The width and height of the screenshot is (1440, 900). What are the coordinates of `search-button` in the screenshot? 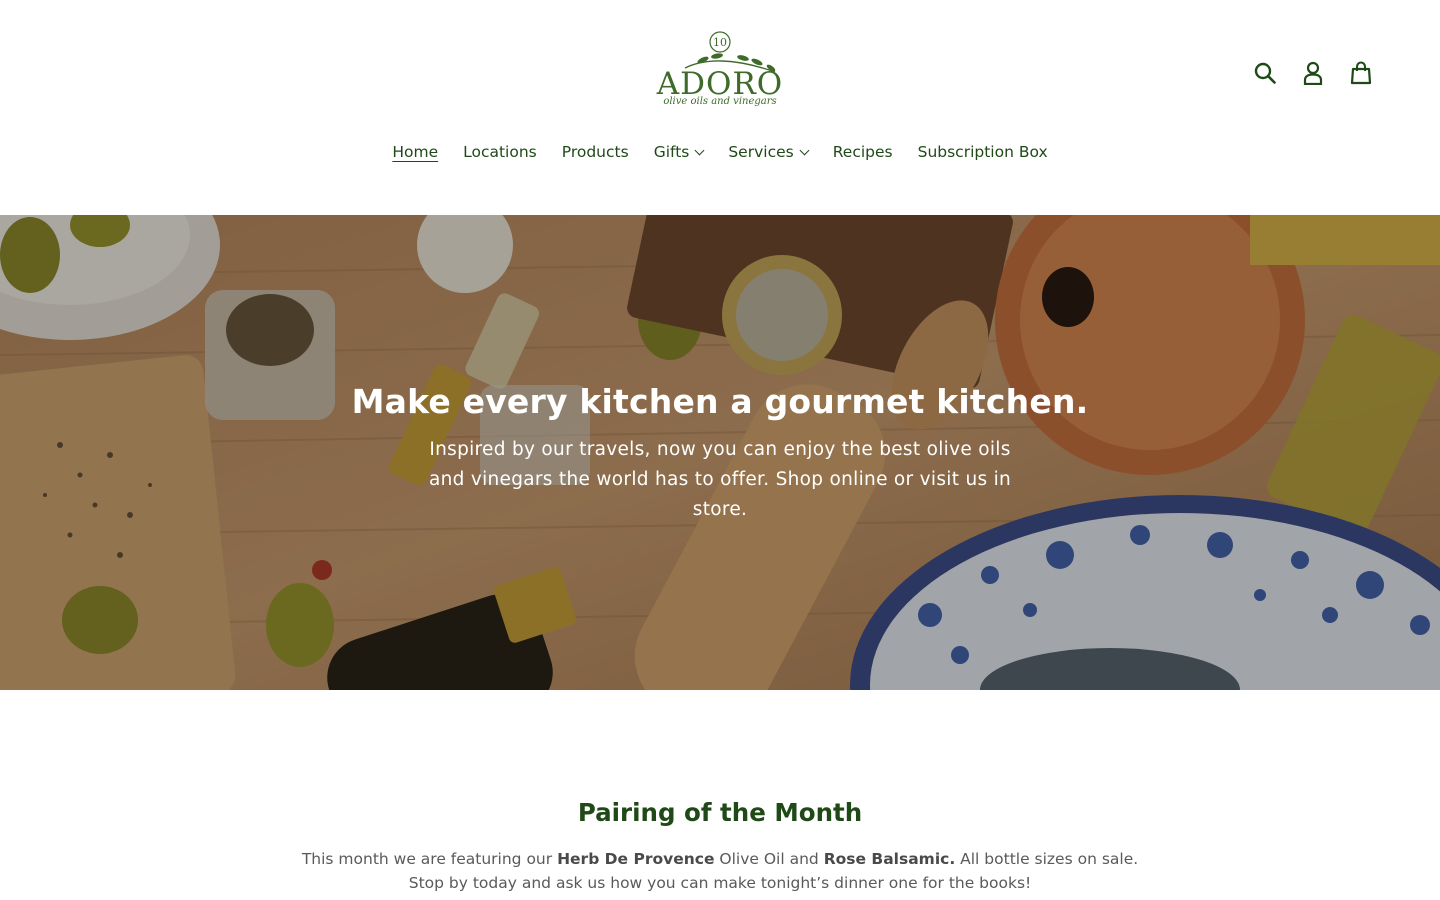 It's located at (1265, 73).